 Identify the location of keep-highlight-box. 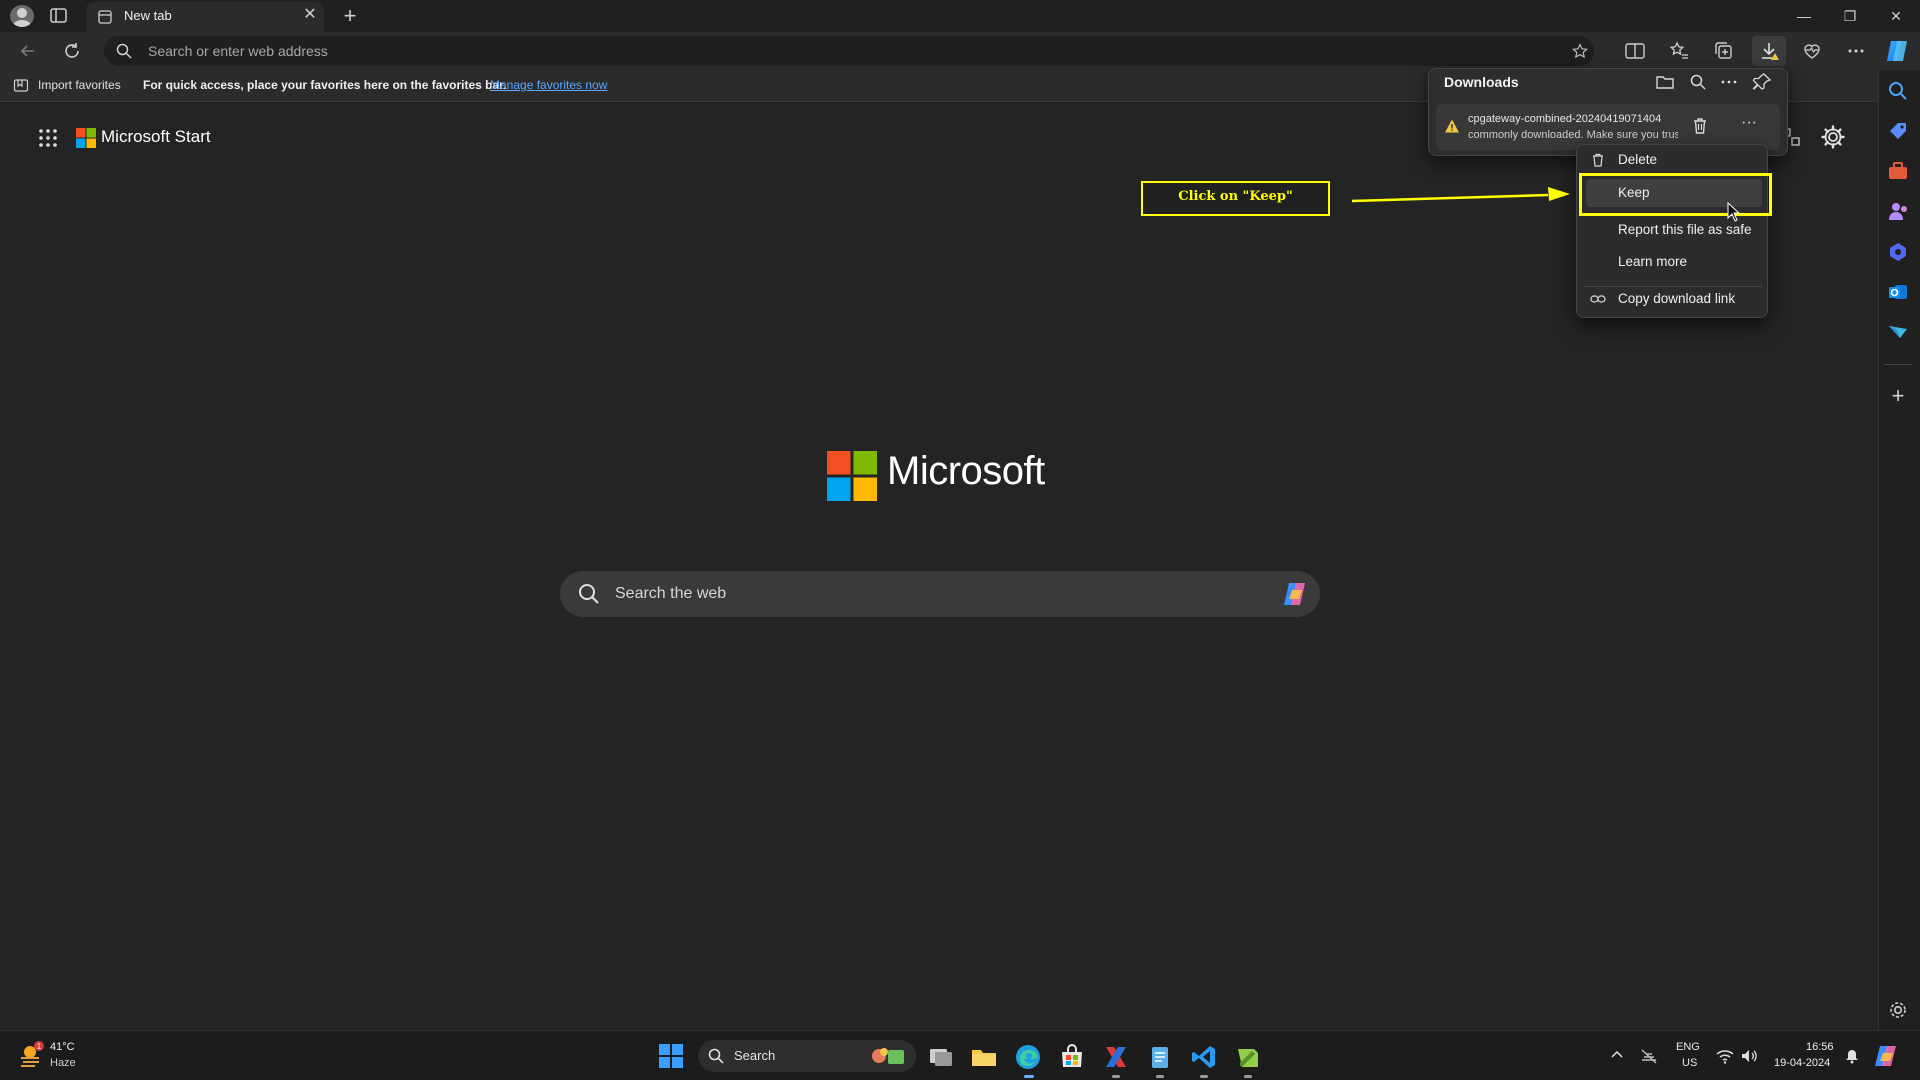
(1675, 194).